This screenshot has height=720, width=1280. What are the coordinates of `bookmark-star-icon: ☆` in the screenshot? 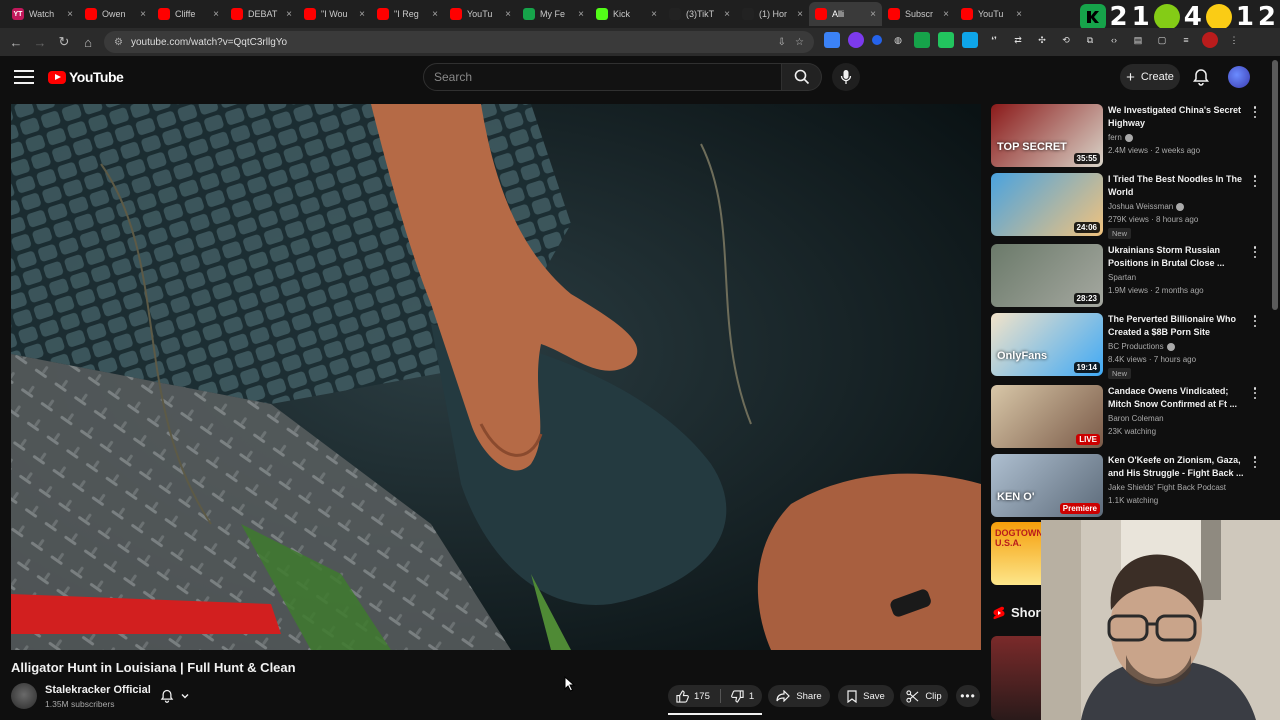 It's located at (799, 42).